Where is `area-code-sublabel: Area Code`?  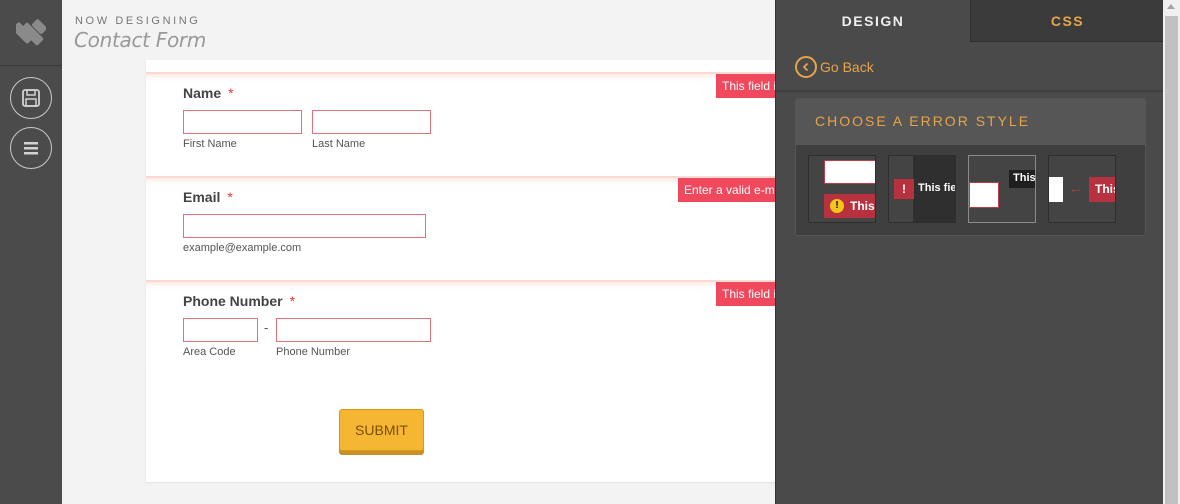
area-code-sublabel: Area Code is located at coordinates (209, 352).